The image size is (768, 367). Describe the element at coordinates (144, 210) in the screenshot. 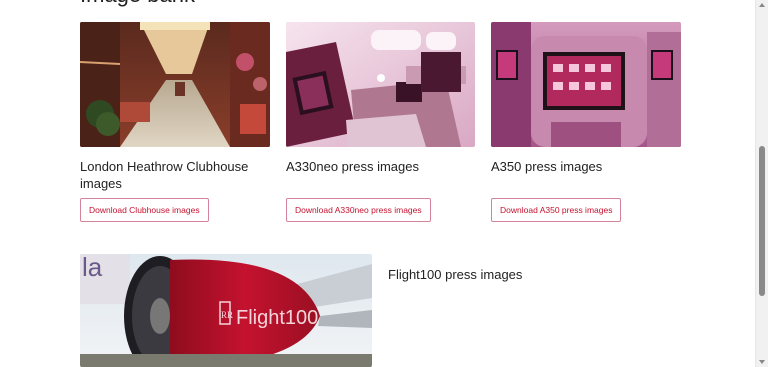

I see `download-clubhouse-button: Download Clubhouse images` at that location.